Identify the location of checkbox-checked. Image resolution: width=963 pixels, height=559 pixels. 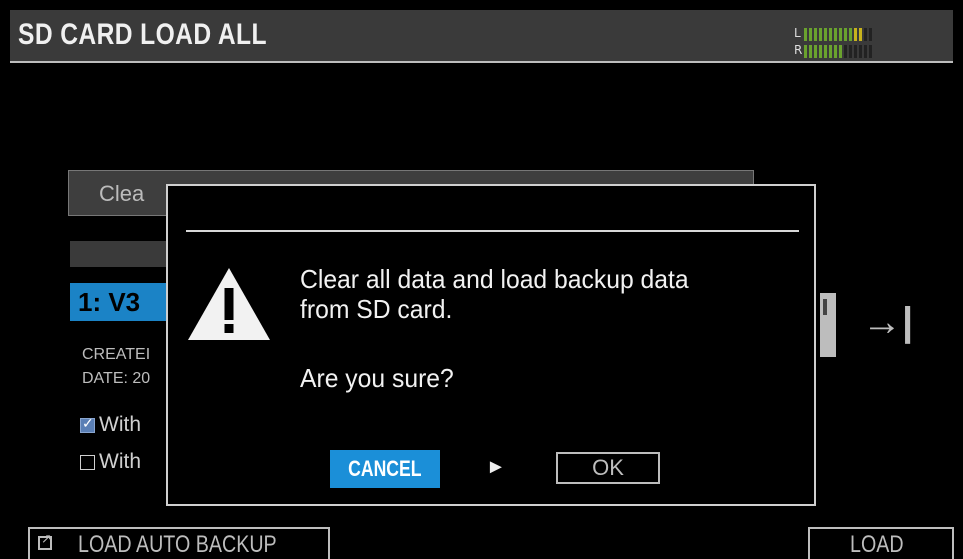
(87, 424).